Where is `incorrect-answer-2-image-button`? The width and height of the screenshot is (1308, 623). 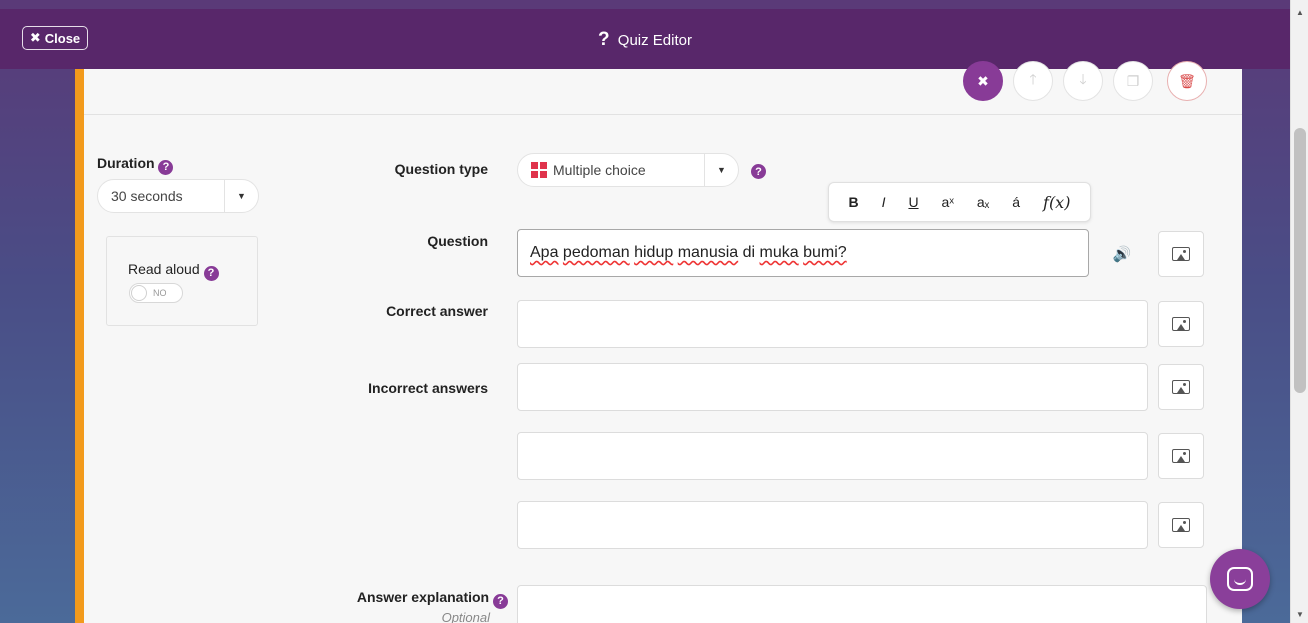 incorrect-answer-2-image-button is located at coordinates (1181, 456).